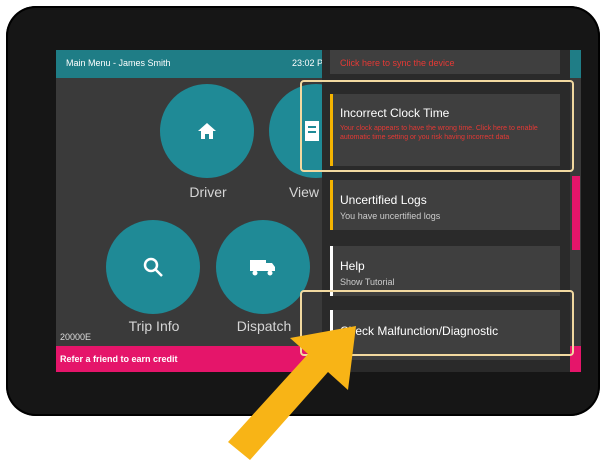  I want to click on driver-button, so click(207, 131).